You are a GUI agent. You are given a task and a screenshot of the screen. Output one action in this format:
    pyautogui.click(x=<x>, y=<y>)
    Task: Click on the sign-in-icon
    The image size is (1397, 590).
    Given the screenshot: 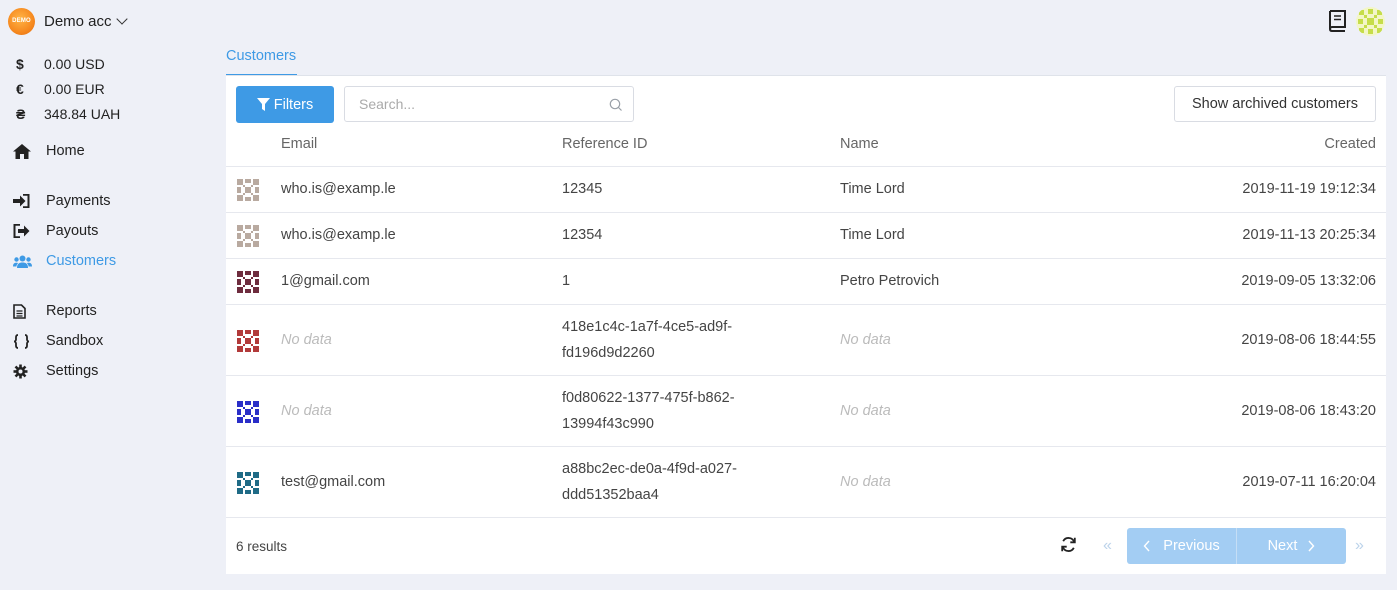 What is the action you would take?
    pyautogui.click(x=21, y=201)
    